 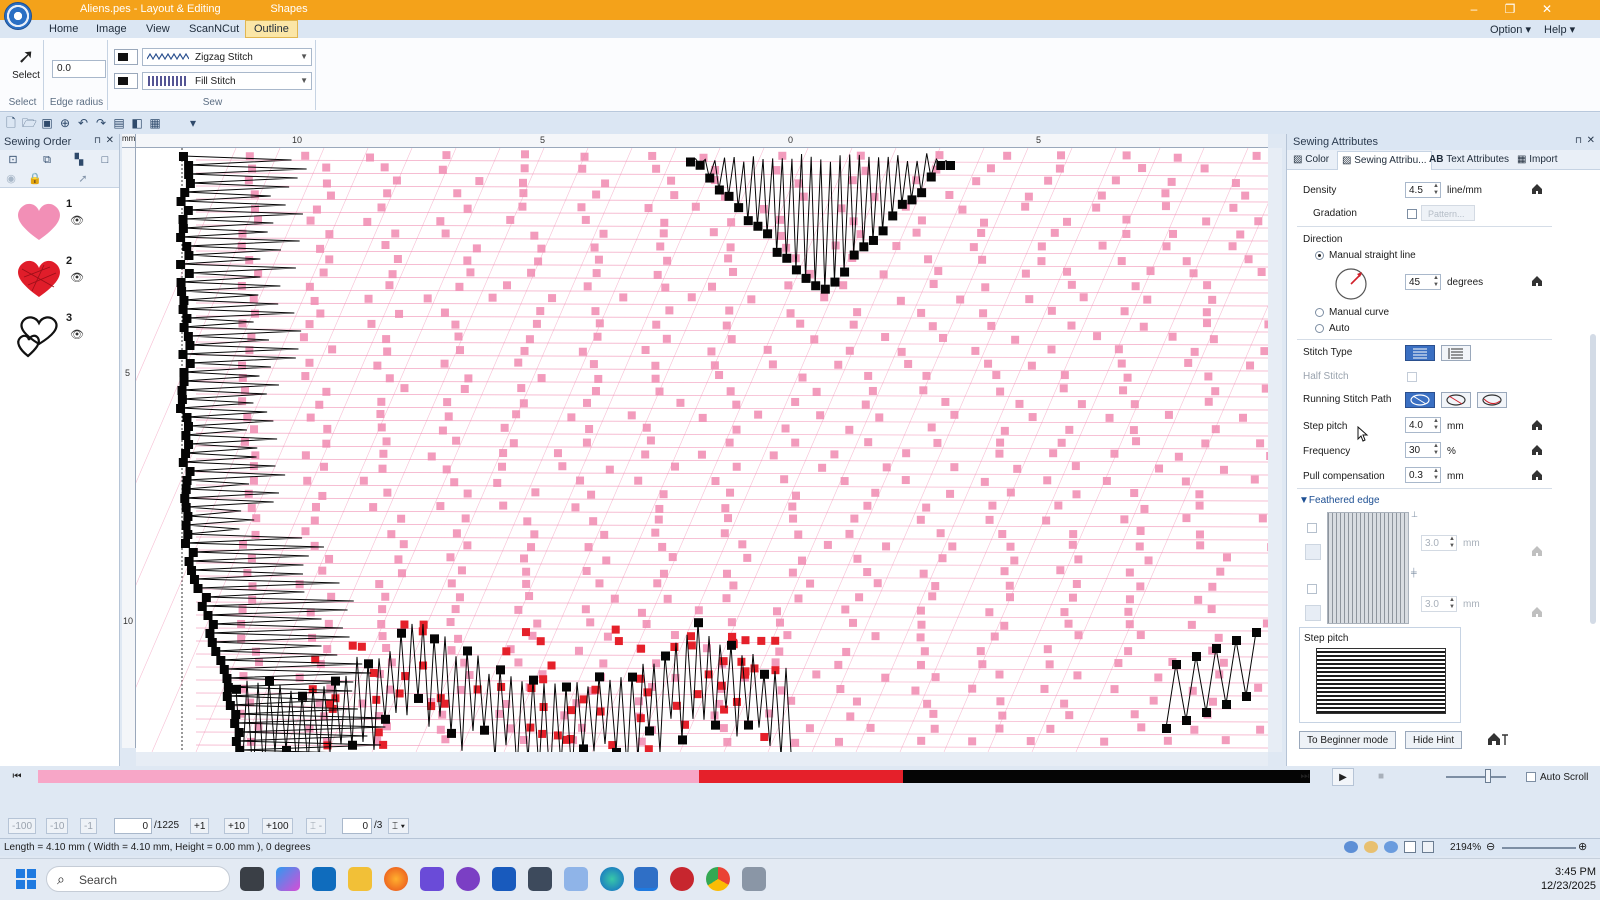 What do you see at coordinates (1510, 9) in the screenshot?
I see `restore-button: ❐` at bounding box center [1510, 9].